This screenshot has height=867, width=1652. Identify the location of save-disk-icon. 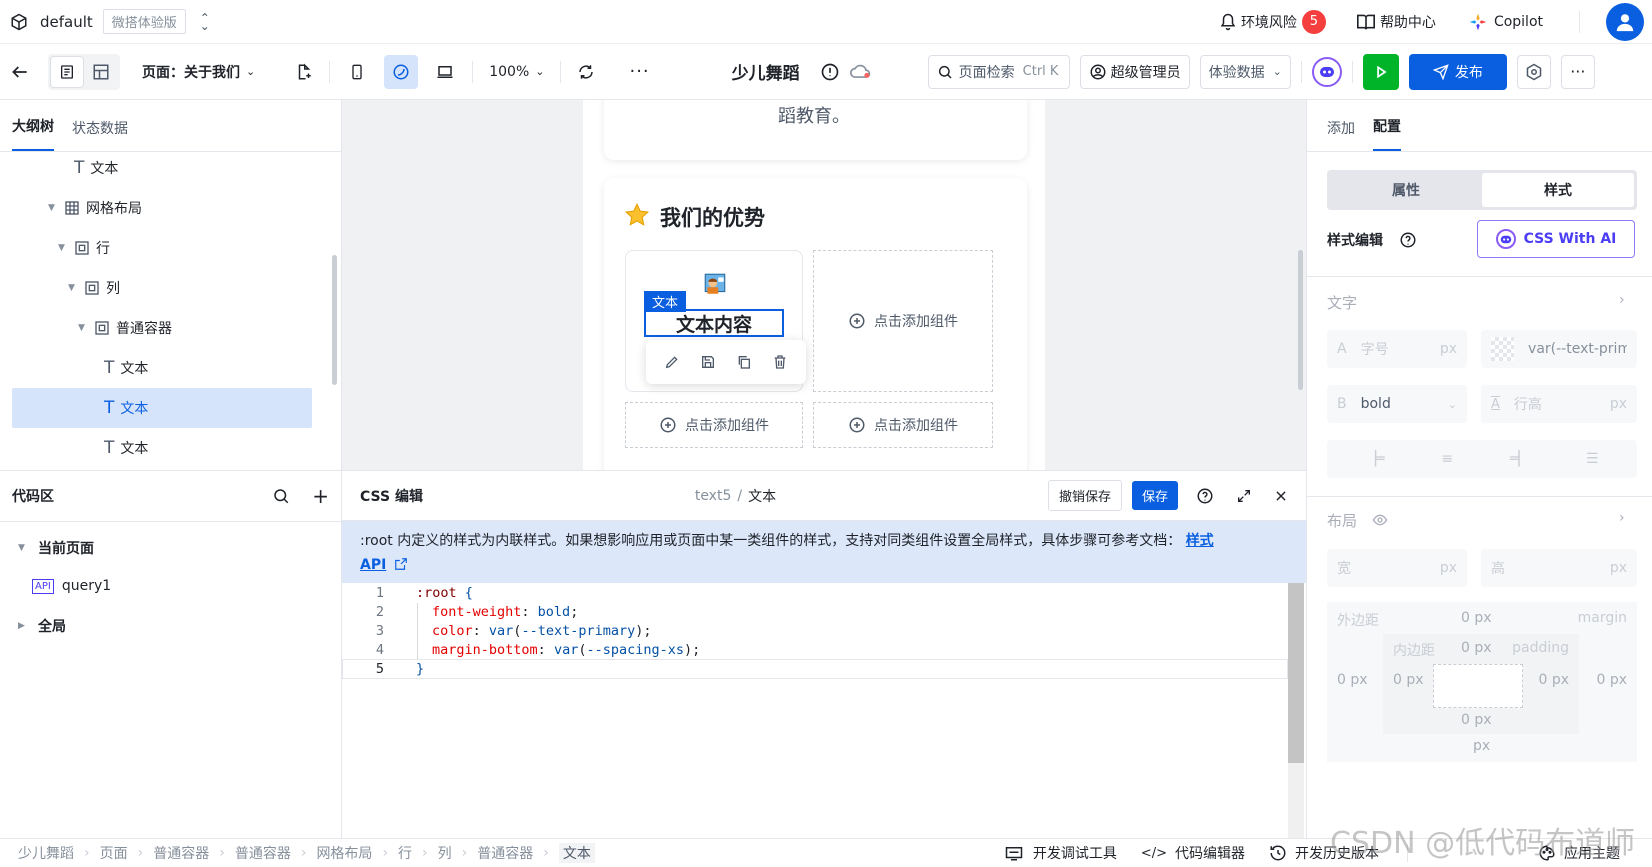
(708, 362).